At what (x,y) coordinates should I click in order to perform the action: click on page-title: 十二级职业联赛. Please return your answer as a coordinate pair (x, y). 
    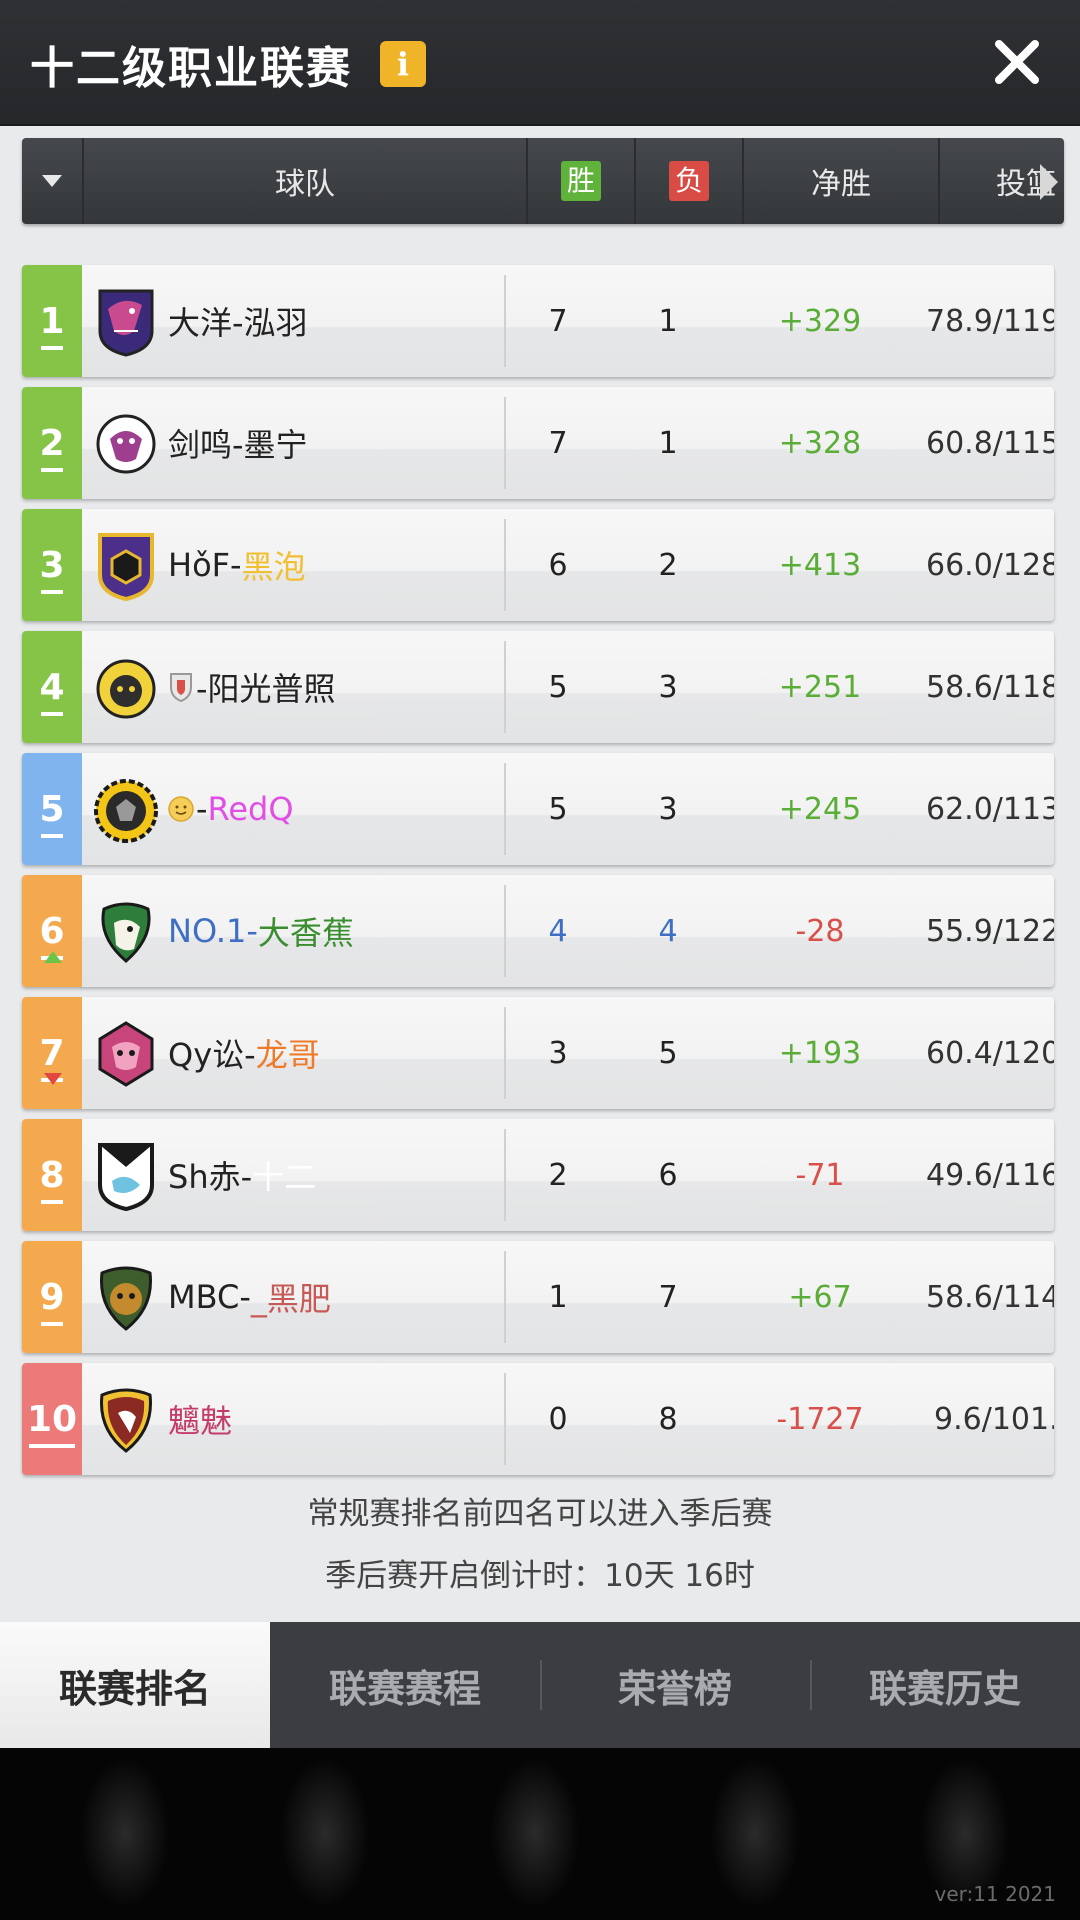
    Looking at the image, I should click on (191, 68).